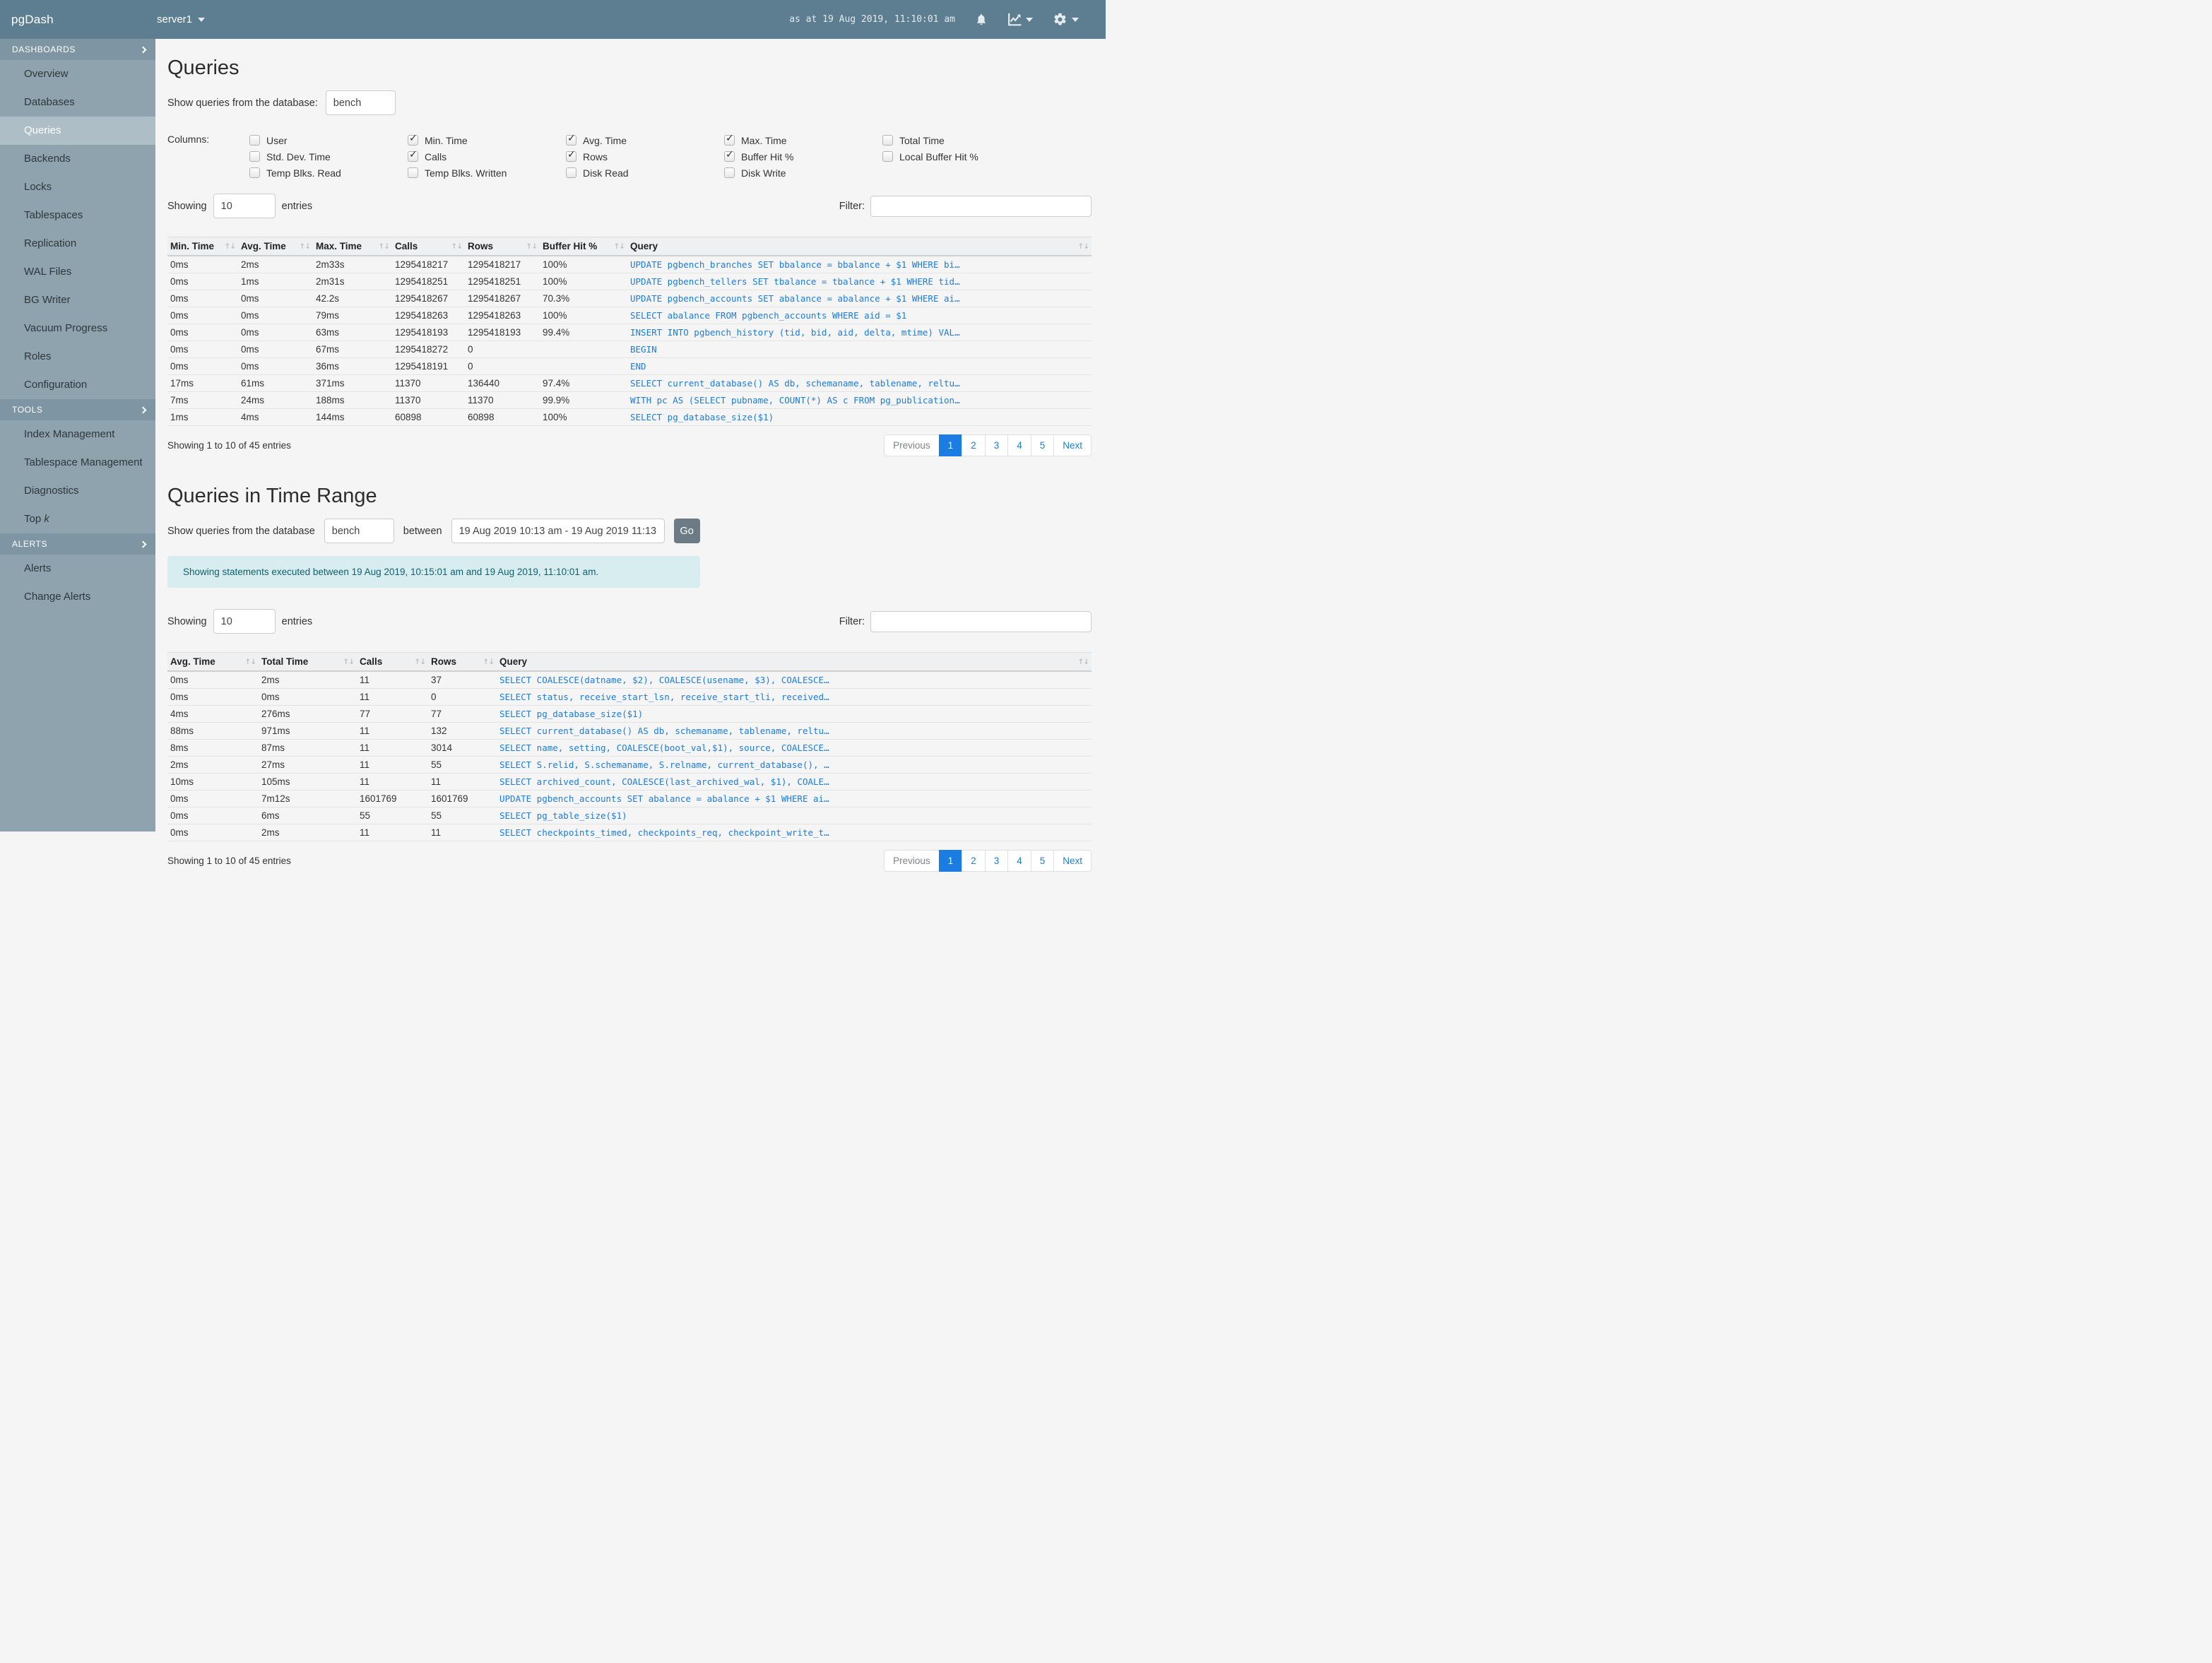  Describe the element at coordinates (244, 621) in the screenshot. I see `tr-page-size-input` at that location.